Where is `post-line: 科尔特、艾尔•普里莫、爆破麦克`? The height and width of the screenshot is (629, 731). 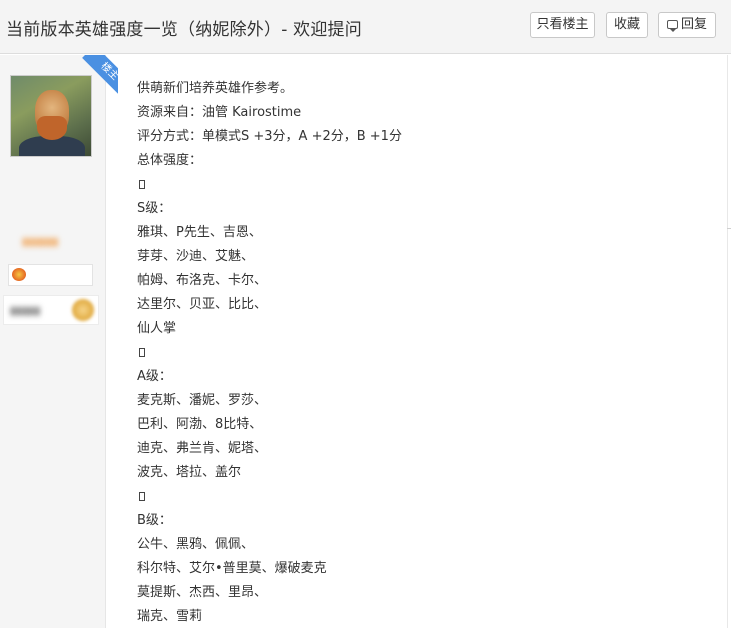
post-line: 科尔特、艾尔•普里莫、爆破麦克 is located at coordinates (232, 568).